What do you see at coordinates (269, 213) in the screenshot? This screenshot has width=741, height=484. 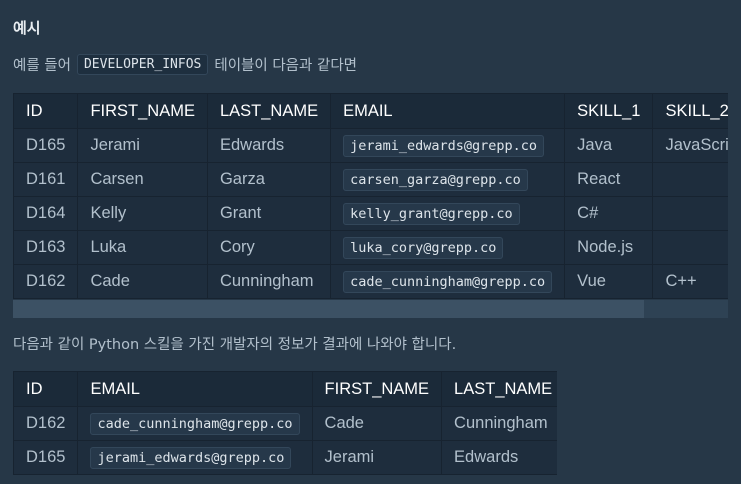 I see `cell-last-name: Grant` at bounding box center [269, 213].